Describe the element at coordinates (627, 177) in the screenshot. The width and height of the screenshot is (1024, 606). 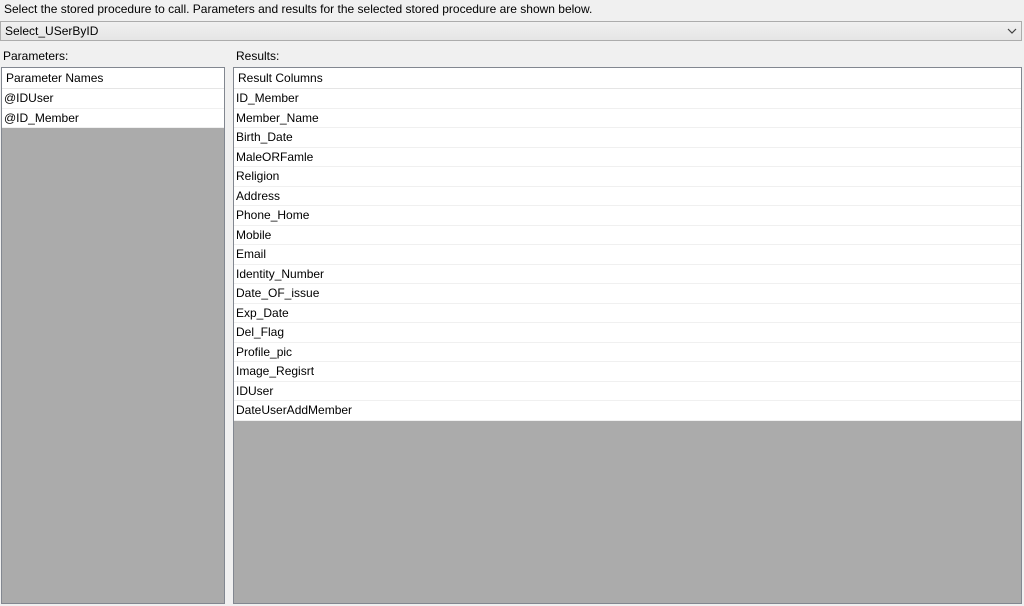
I see `list-item: Religion` at that location.